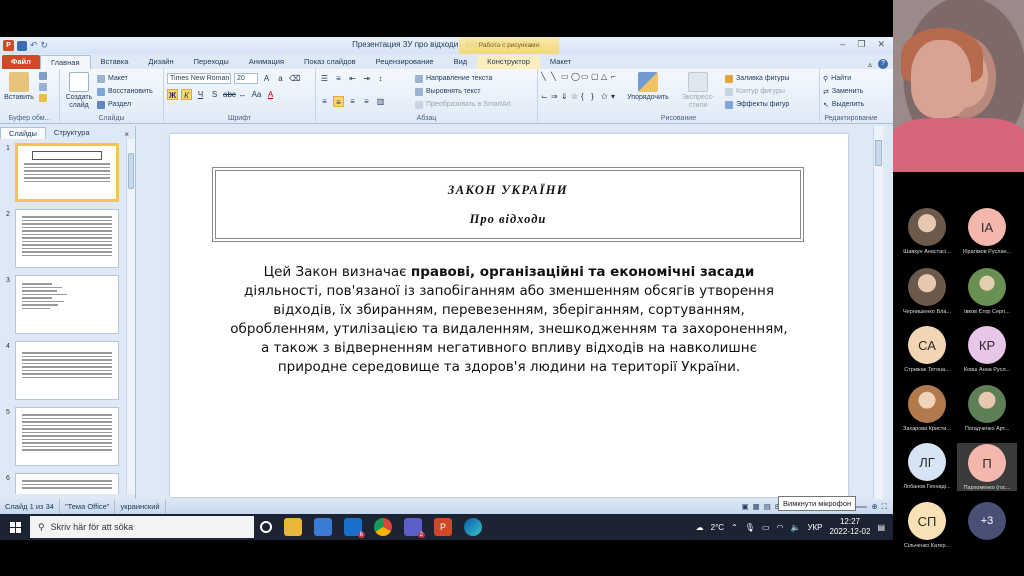 This screenshot has height=576, width=1024. Describe the element at coordinates (211, 62) in the screenshot. I see `tab-transitions: Переходы` at that location.